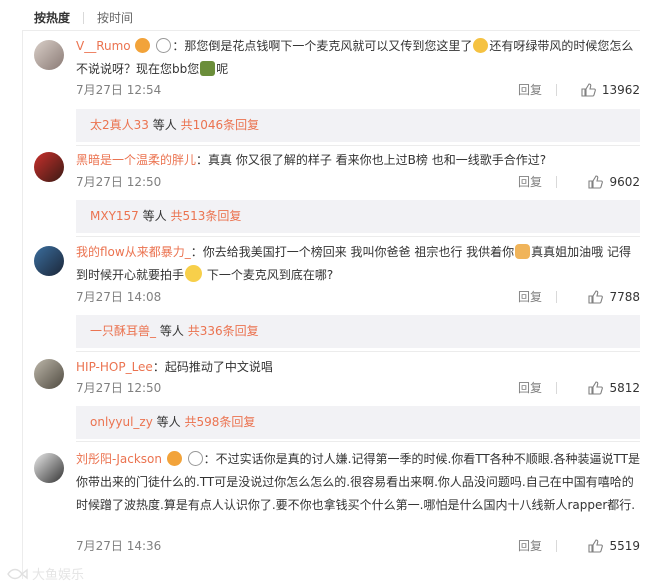 The width and height of the screenshot is (670, 587). What do you see at coordinates (136, 160) in the screenshot?
I see `username: 黑暗是一个温柔的胖儿` at bounding box center [136, 160].